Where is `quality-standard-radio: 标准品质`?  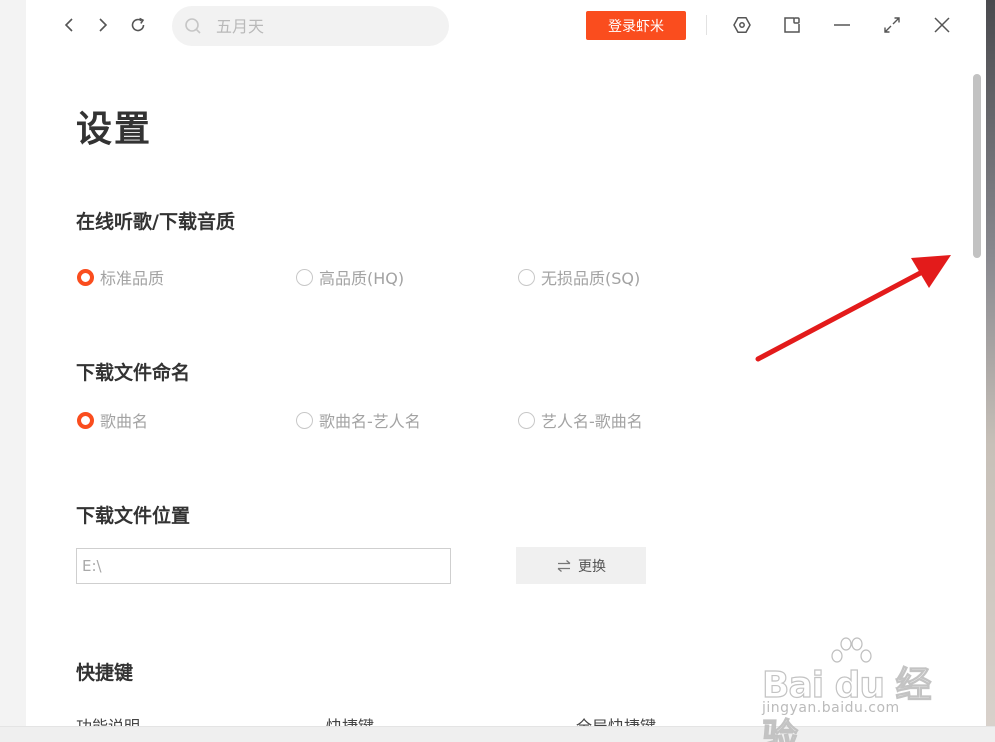
quality-standard-radio: 标准品质 is located at coordinates (120, 277).